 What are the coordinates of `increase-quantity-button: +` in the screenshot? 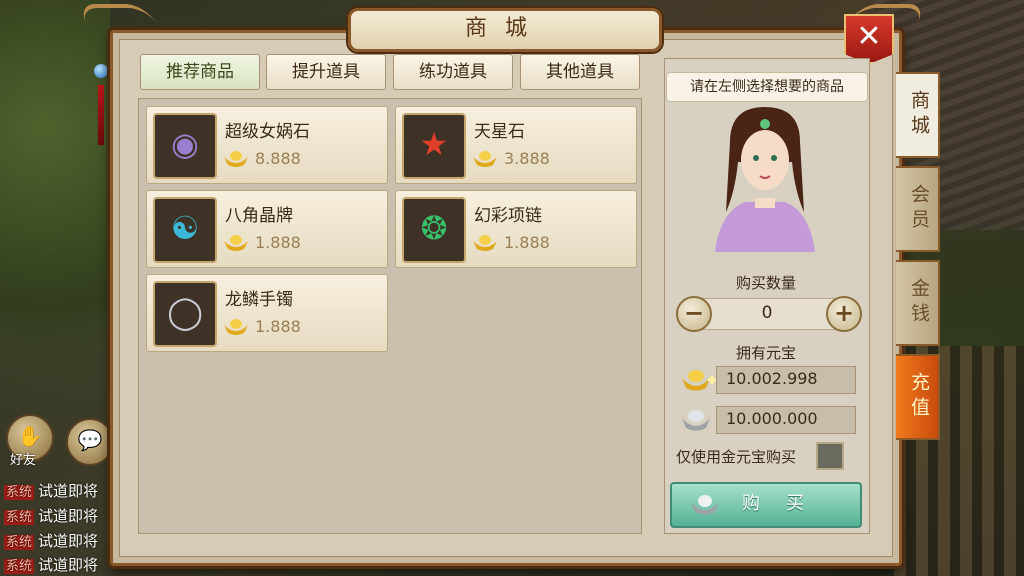 It's located at (844, 314).